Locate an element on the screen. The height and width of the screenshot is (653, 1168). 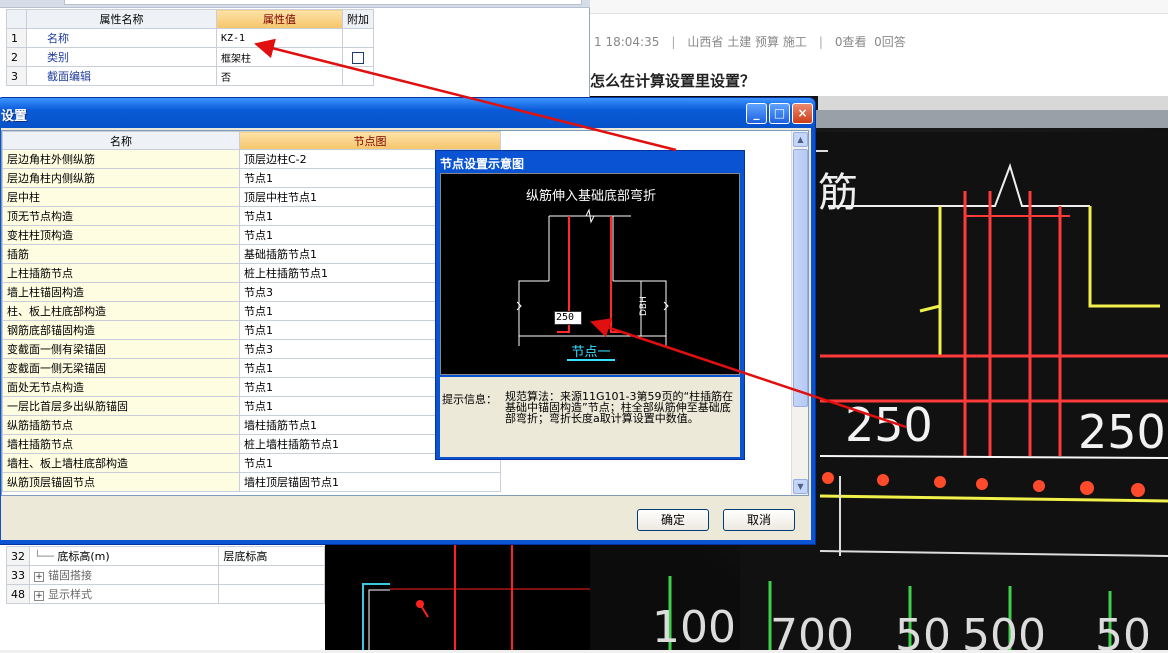
property-value: 层底标高 is located at coordinates (271, 556).